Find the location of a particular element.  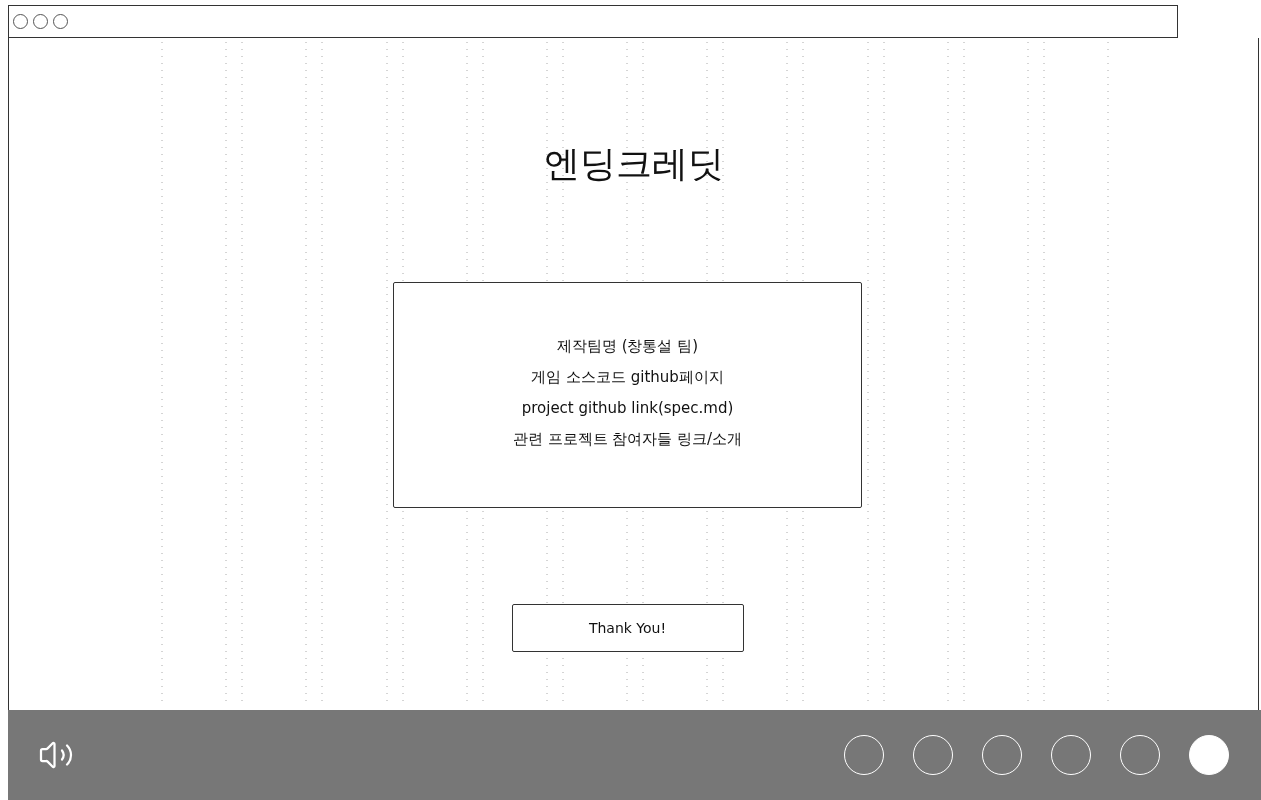

credit-line: project github link(spec.md) is located at coordinates (627, 408).